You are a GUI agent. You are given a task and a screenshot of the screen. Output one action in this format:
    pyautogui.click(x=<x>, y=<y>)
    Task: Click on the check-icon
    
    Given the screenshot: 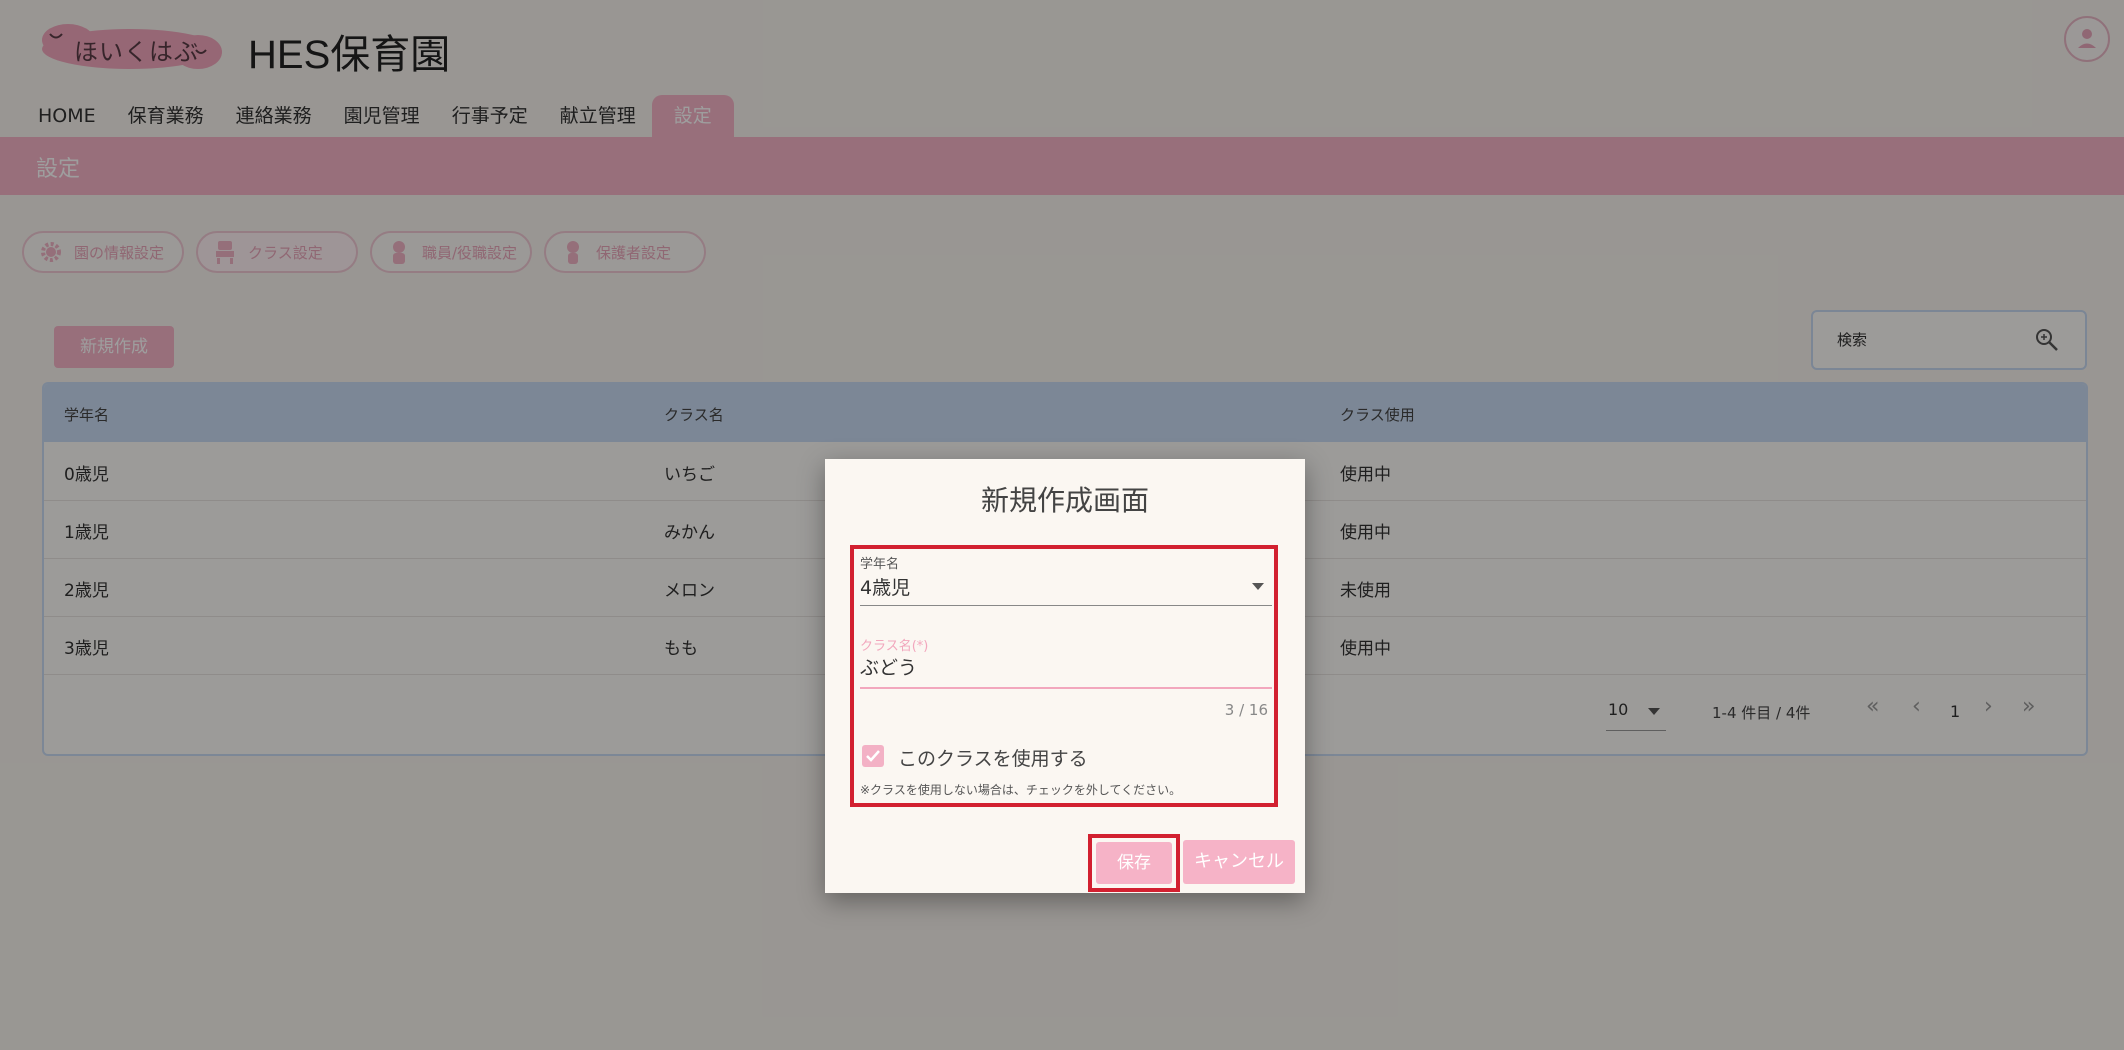 What is the action you would take?
    pyautogui.click(x=873, y=756)
    